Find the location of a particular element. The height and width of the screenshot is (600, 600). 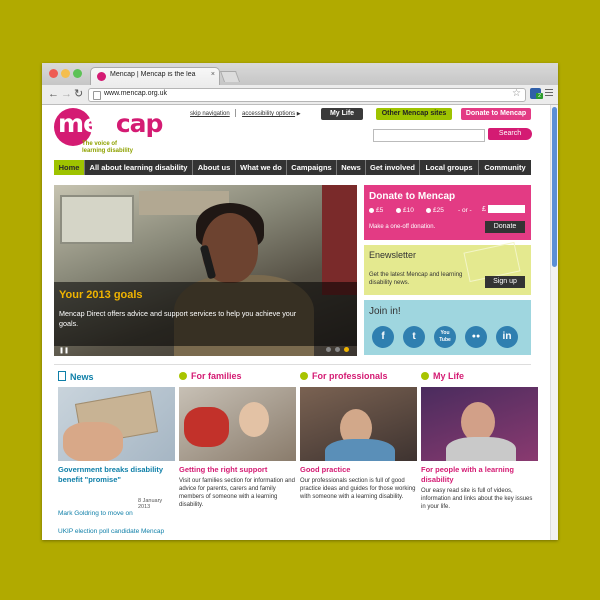

professionals-heading: For professionals is located at coordinates (344, 376).